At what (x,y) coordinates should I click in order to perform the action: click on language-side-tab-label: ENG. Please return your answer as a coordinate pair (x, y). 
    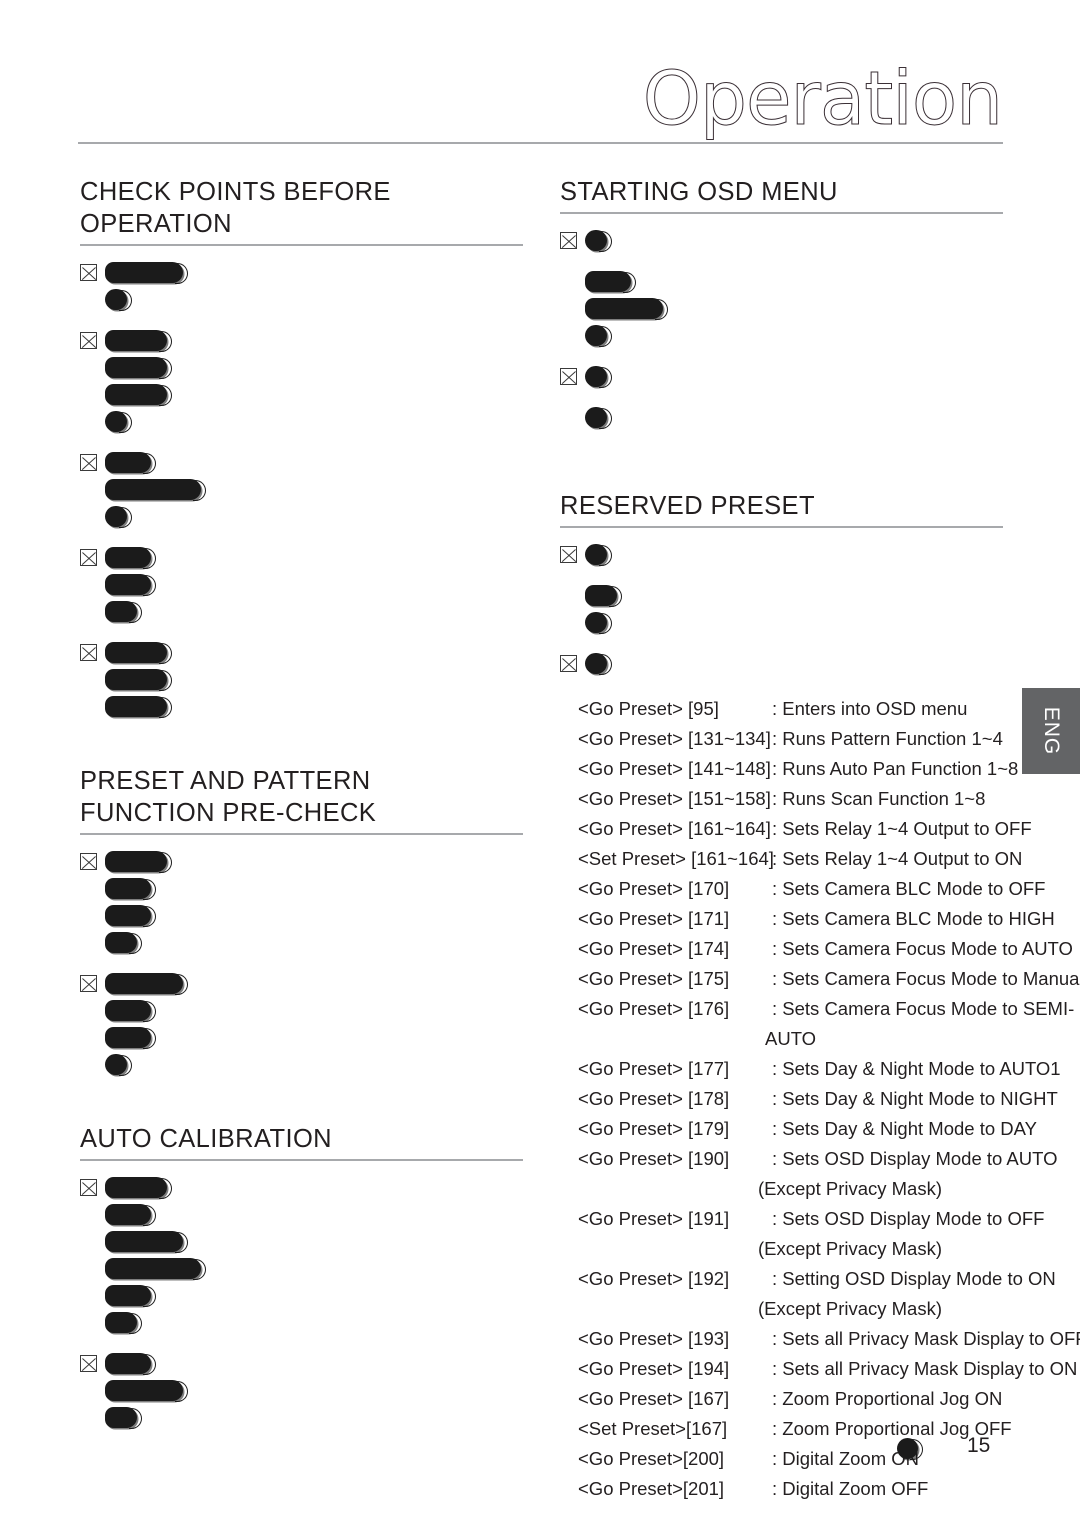
    Looking at the image, I should click on (1051, 731).